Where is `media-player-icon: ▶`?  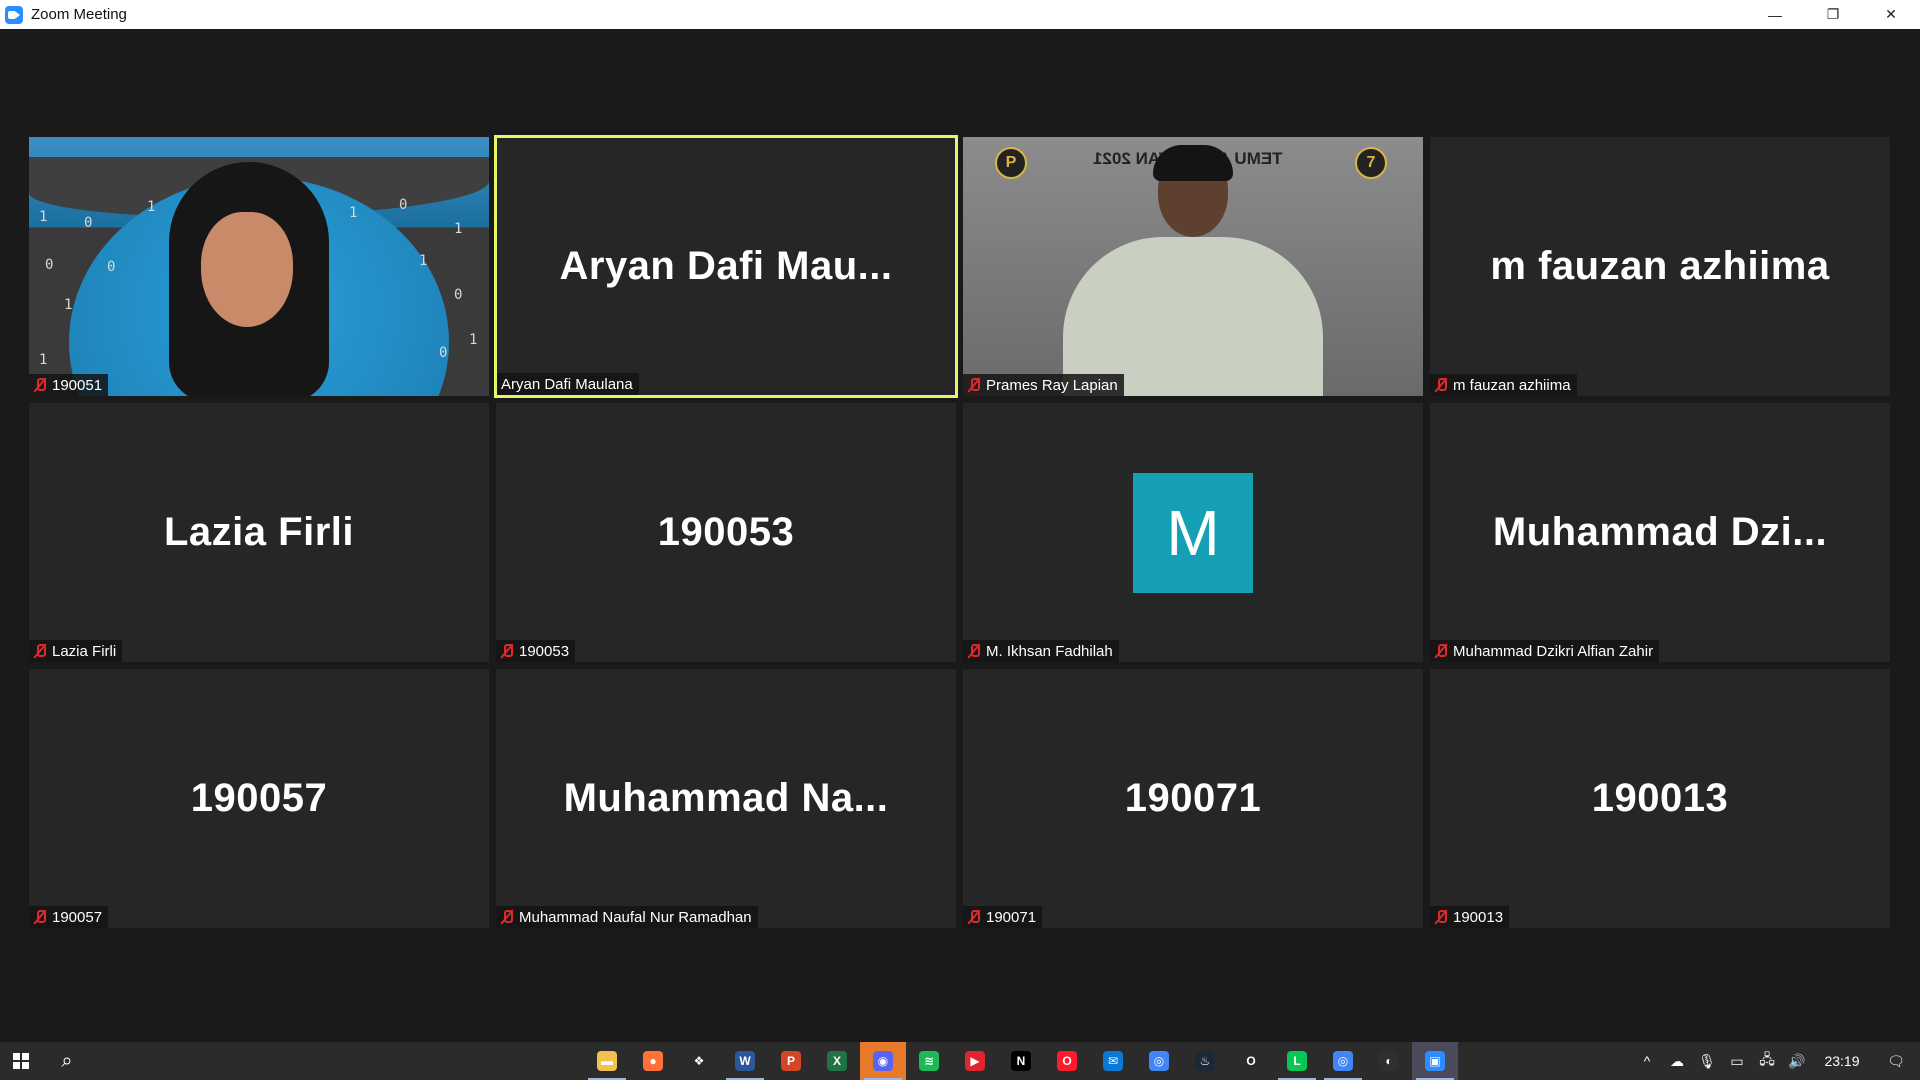 media-player-icon: ▶ is located at coordinates (975, 1061).